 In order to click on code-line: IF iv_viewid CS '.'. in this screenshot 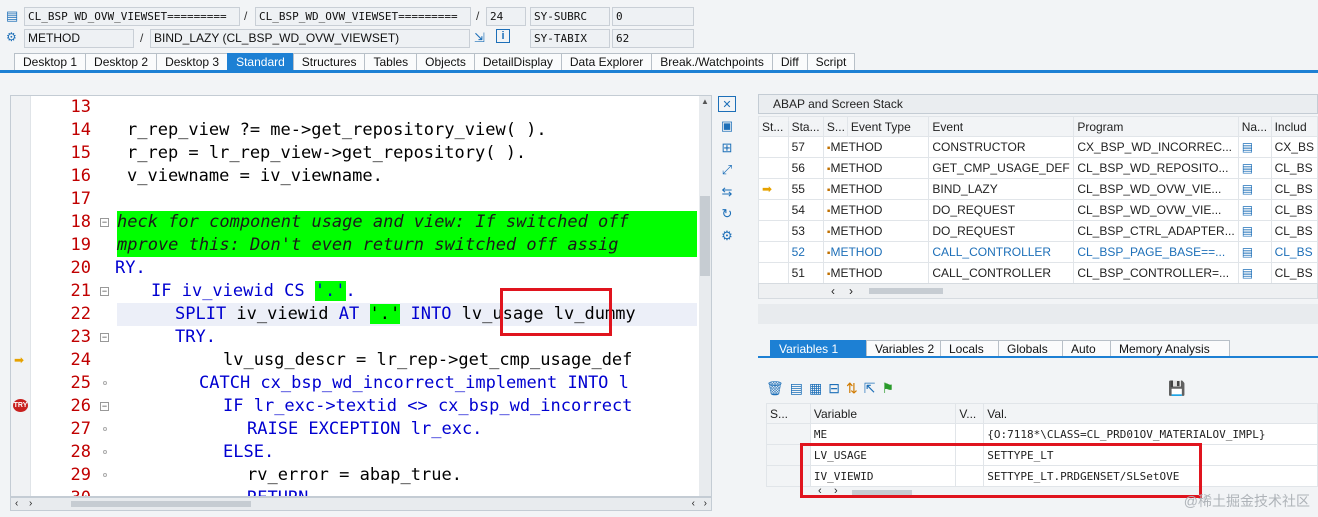, I will do `click(253, 291)`.